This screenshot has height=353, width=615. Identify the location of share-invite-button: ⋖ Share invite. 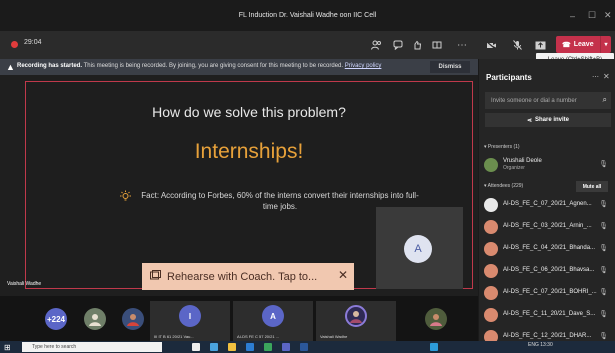
(548, 120).